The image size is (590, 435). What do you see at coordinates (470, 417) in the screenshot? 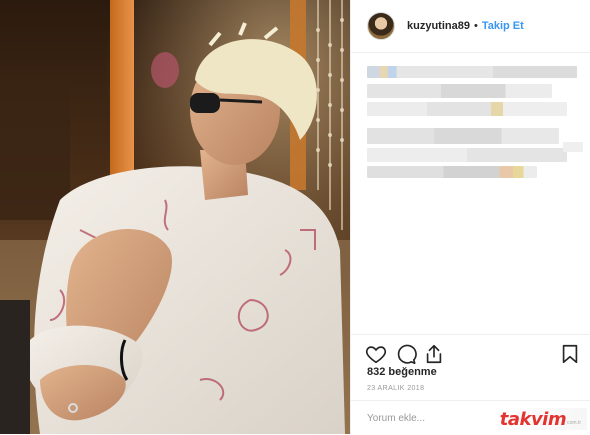
I see `comment-box: takvim com.tr` at bounding box center [470, 417].